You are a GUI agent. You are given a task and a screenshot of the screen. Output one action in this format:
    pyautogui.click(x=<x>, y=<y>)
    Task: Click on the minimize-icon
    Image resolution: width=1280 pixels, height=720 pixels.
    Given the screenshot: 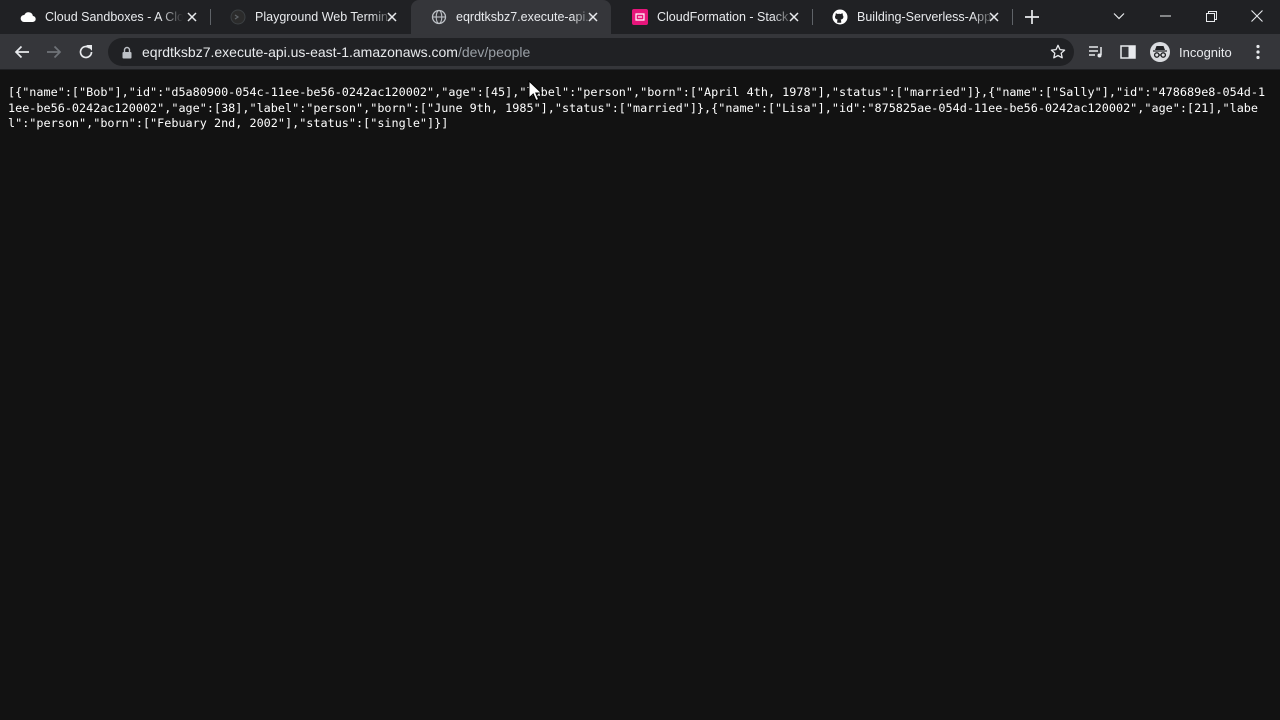 What is the action you would take?
    pyautogui.click(x=1165, y=16)
    